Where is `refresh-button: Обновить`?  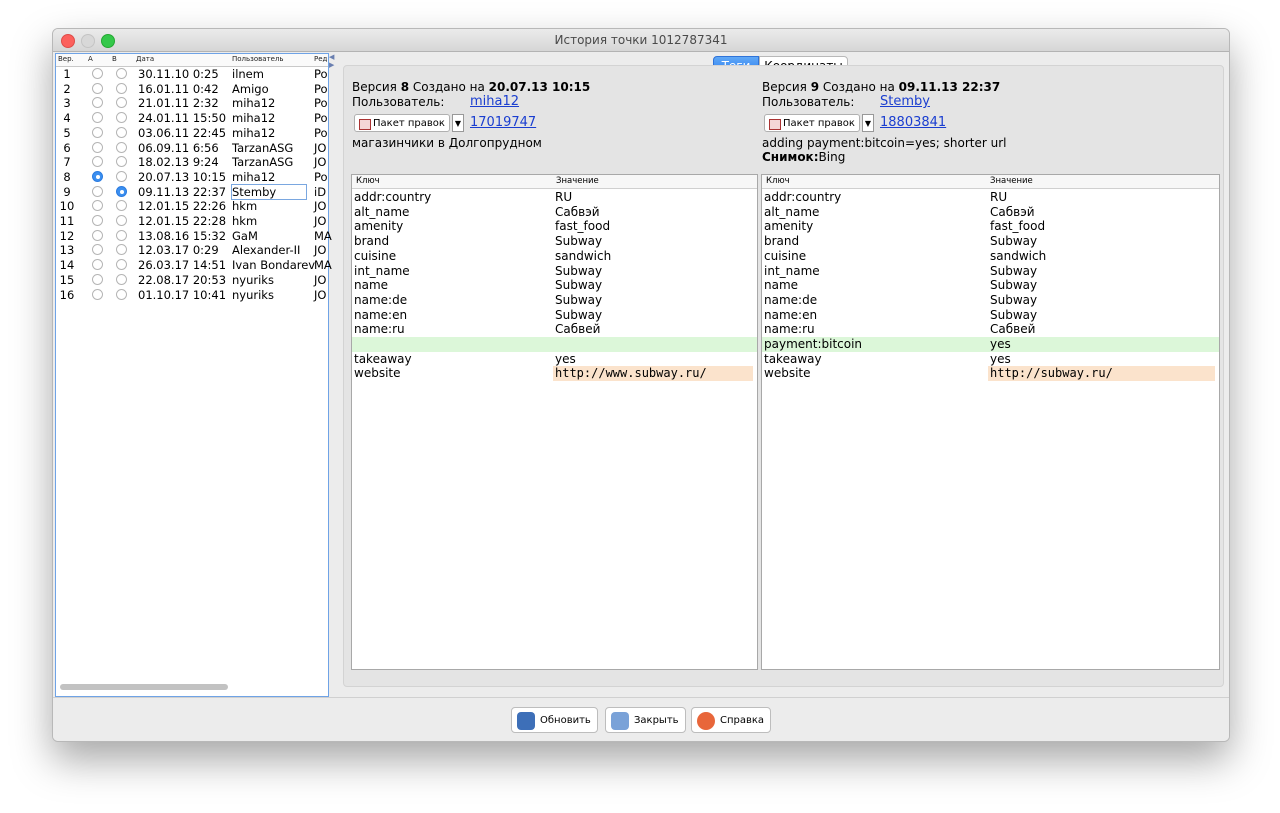 refresh-button: Обновить is located at coordinates (554, 720).